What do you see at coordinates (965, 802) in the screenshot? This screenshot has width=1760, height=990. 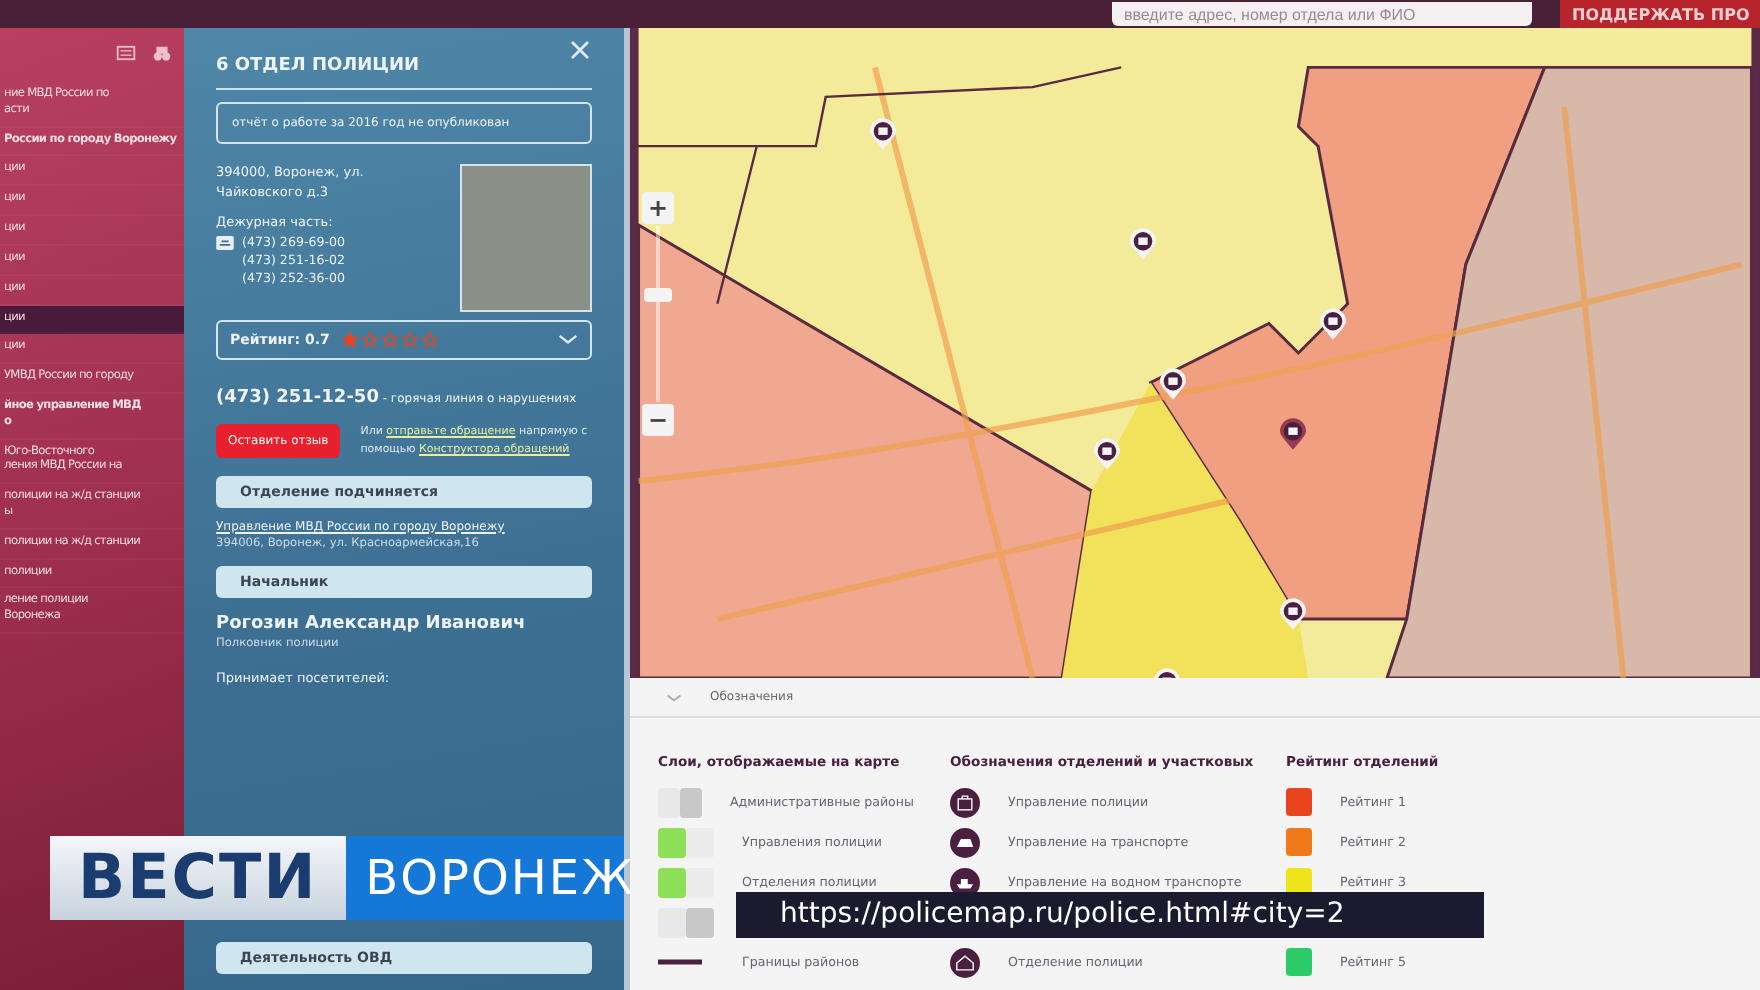 I see `briefcase-icon` at bounding box center [965, 802].